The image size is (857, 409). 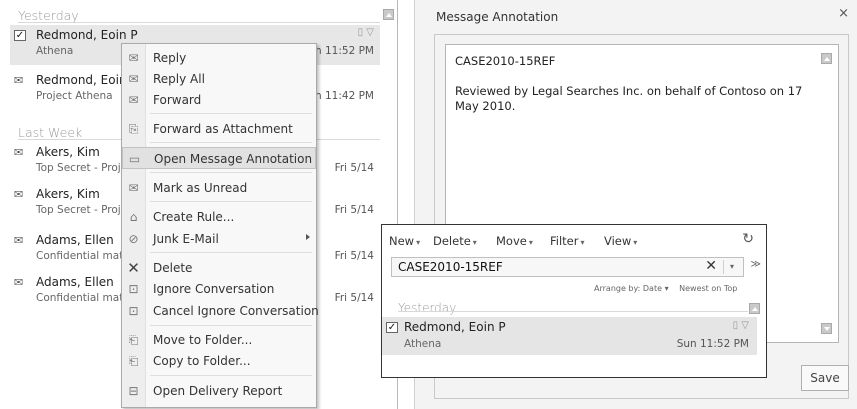 What do you see at coordinates (173, 268) in the screenshot?
I see `menu-item-label: Delete` at bounding box center [173, 268].